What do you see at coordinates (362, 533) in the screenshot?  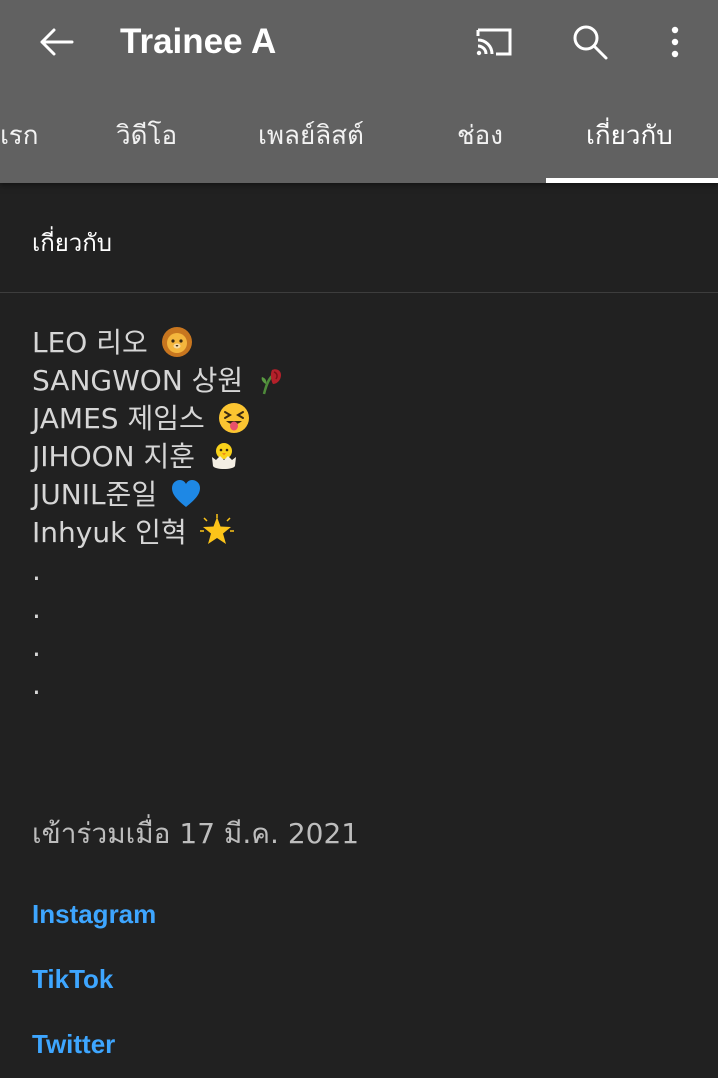 I see `description-line: Inhyuk 인혁` at bounding box center [362, 533].